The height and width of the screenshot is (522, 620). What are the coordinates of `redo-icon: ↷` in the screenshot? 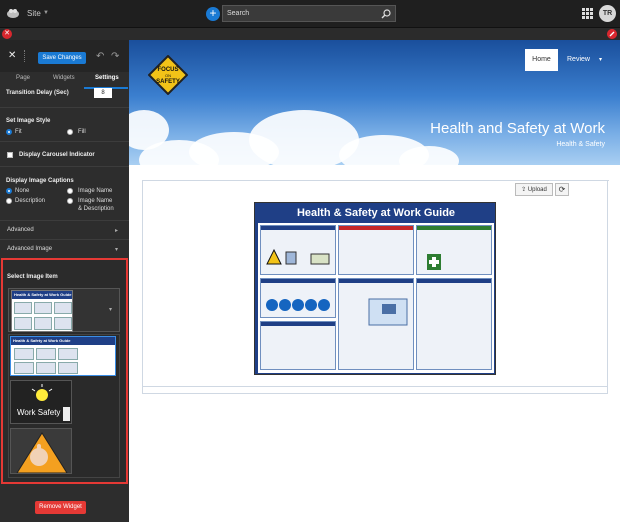 It's located at (115, 56).